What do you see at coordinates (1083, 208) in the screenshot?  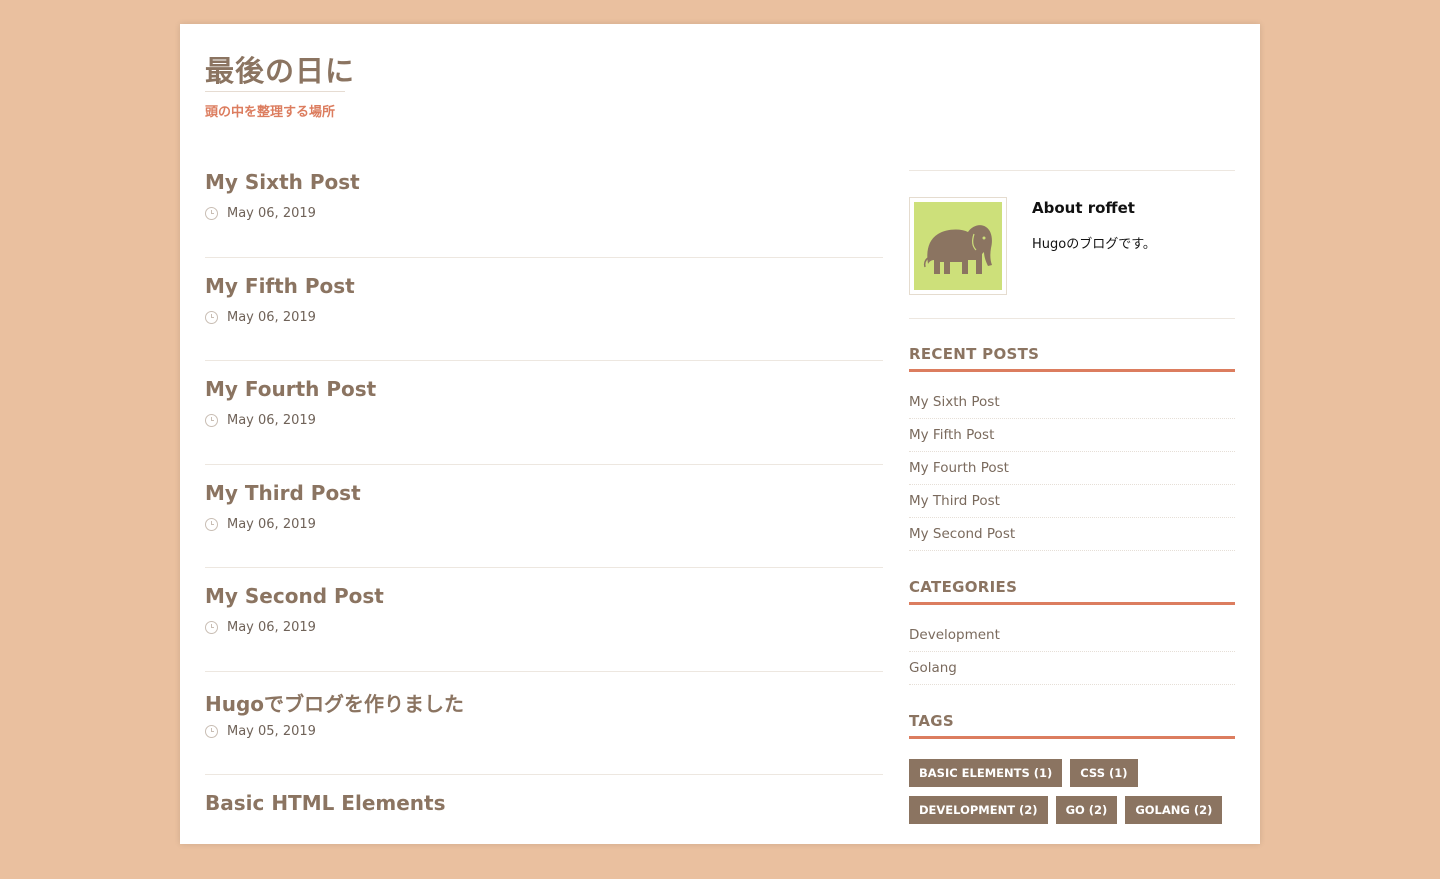 I see `about-title: About roffet` at bounding box center [1083, 208].